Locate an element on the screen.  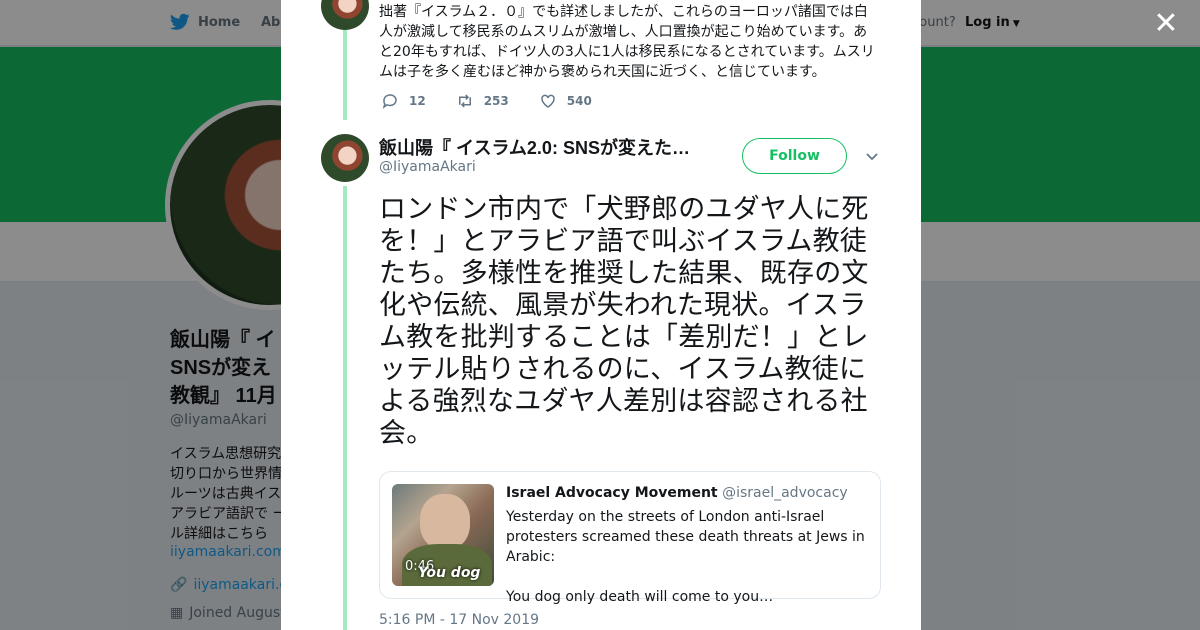
tweet-author-handle: @IiyamaAkari is located at coordinates (427, 167).